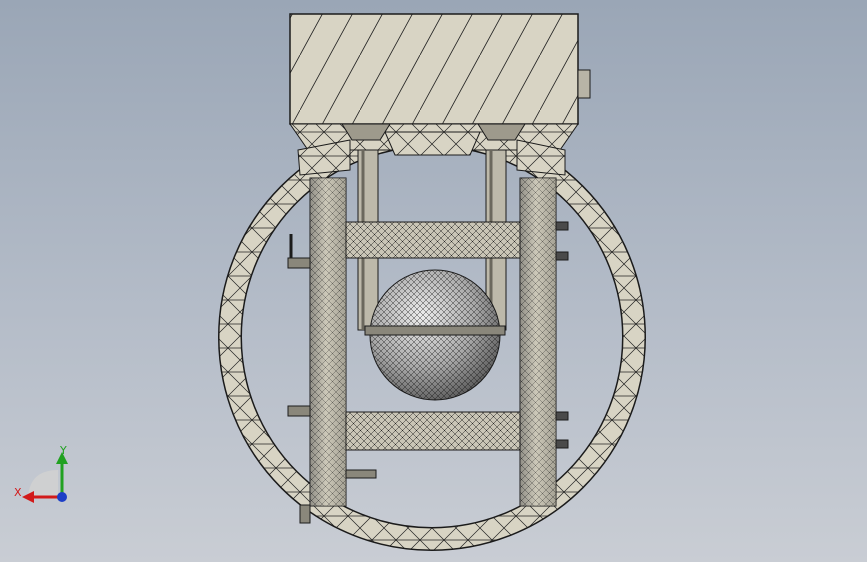  What do you see at coordinates (41, 473) in the screenshot?
I see `axis-triad: Y X` at bounding box center [41, 473].